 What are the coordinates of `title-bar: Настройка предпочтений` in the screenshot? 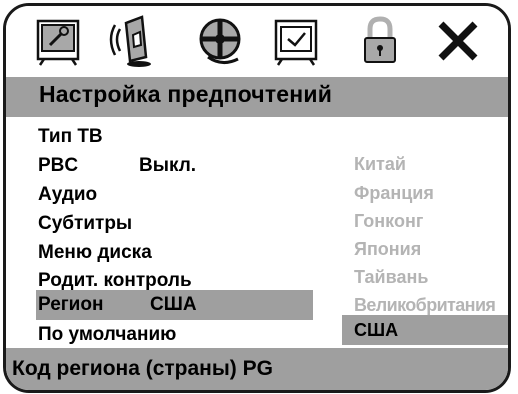 It's located at (257, 97).